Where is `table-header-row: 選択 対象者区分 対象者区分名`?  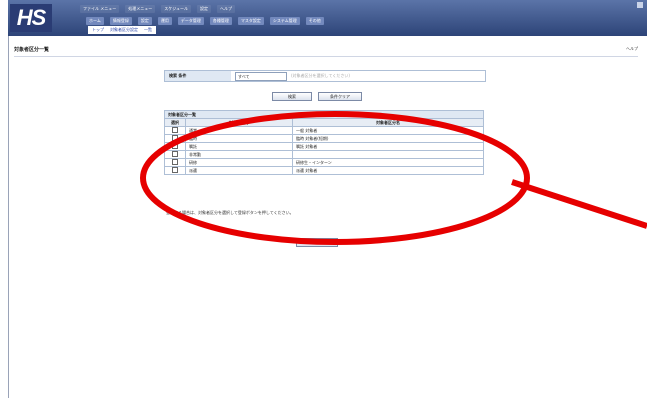
table-header-row: 選択 対象者区分 対象者区分名 is located at coordinates (324, 122).